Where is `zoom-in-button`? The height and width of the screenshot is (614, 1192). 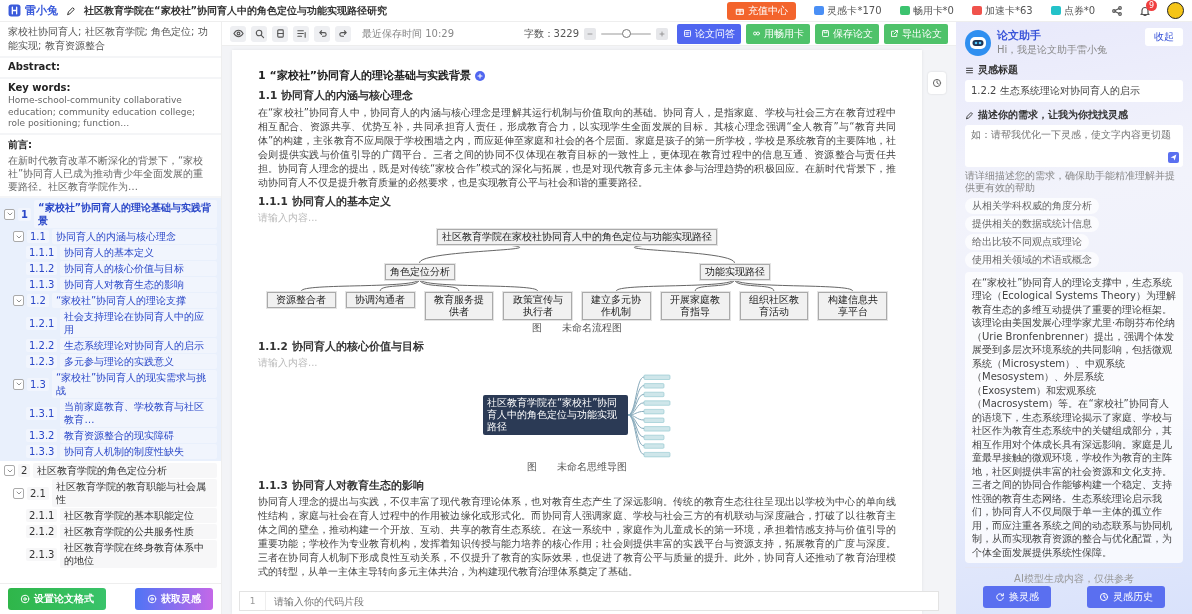
zoom-in-button is located at coordinates (662, 33).